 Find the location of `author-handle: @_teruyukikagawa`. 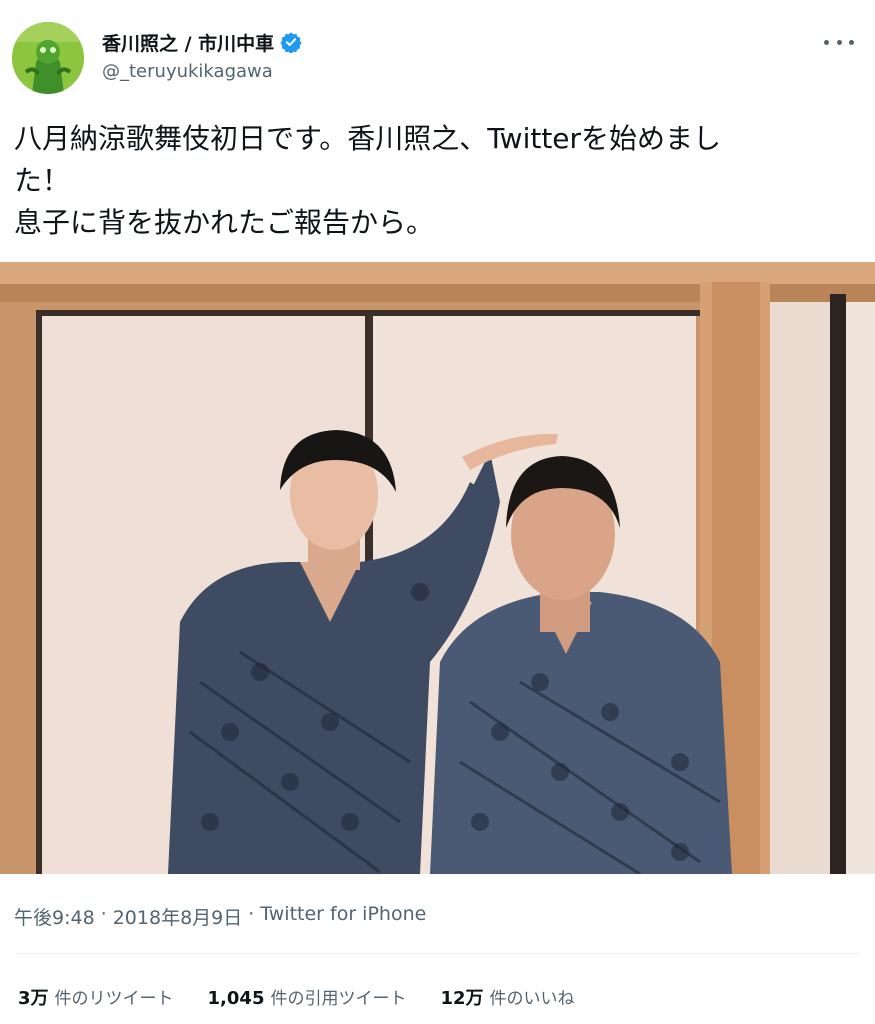

author-handle: @_teruyukikagawa is located at coordinates (187, 71).